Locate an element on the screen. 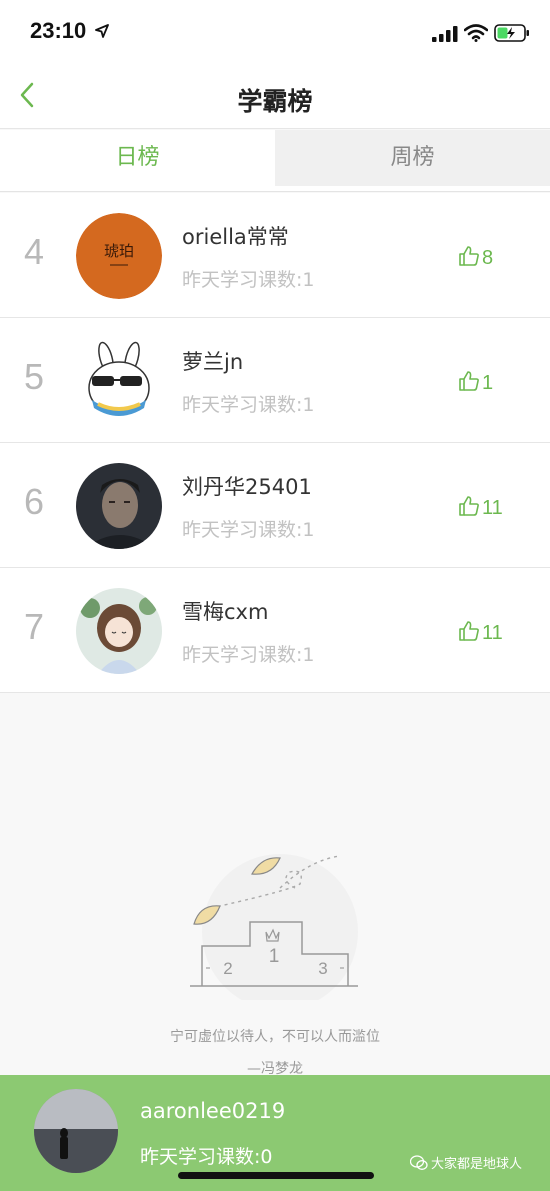  podium-second-label: 2 is located at coordinates (227, 968).